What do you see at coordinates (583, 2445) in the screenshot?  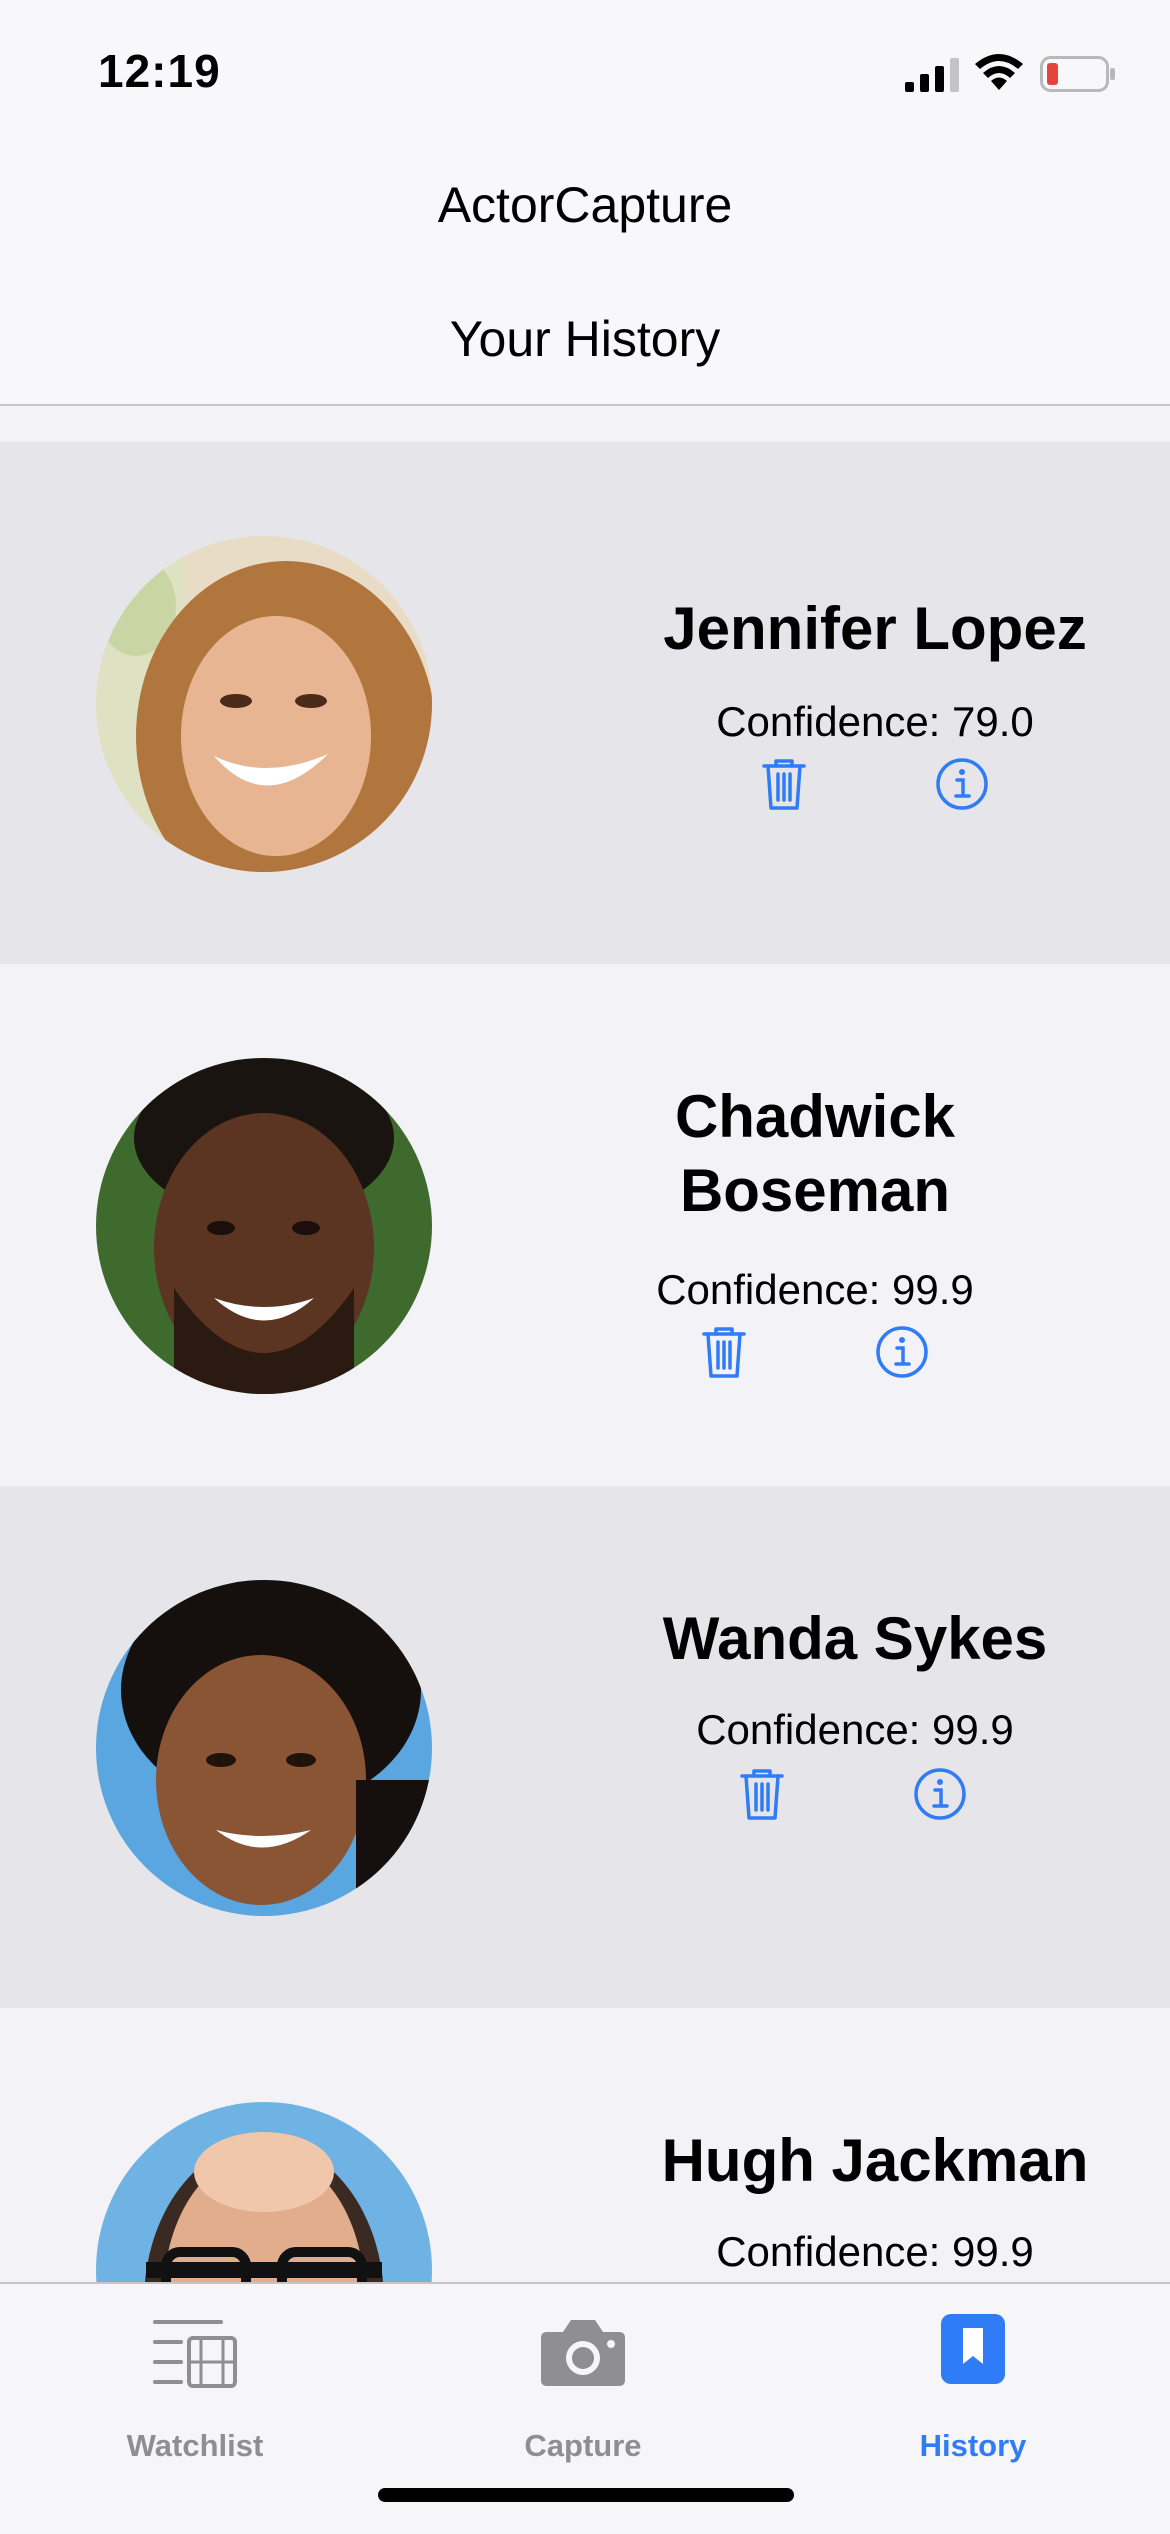 I see `tab-label: Capture` at bounding box center [583, 2445].